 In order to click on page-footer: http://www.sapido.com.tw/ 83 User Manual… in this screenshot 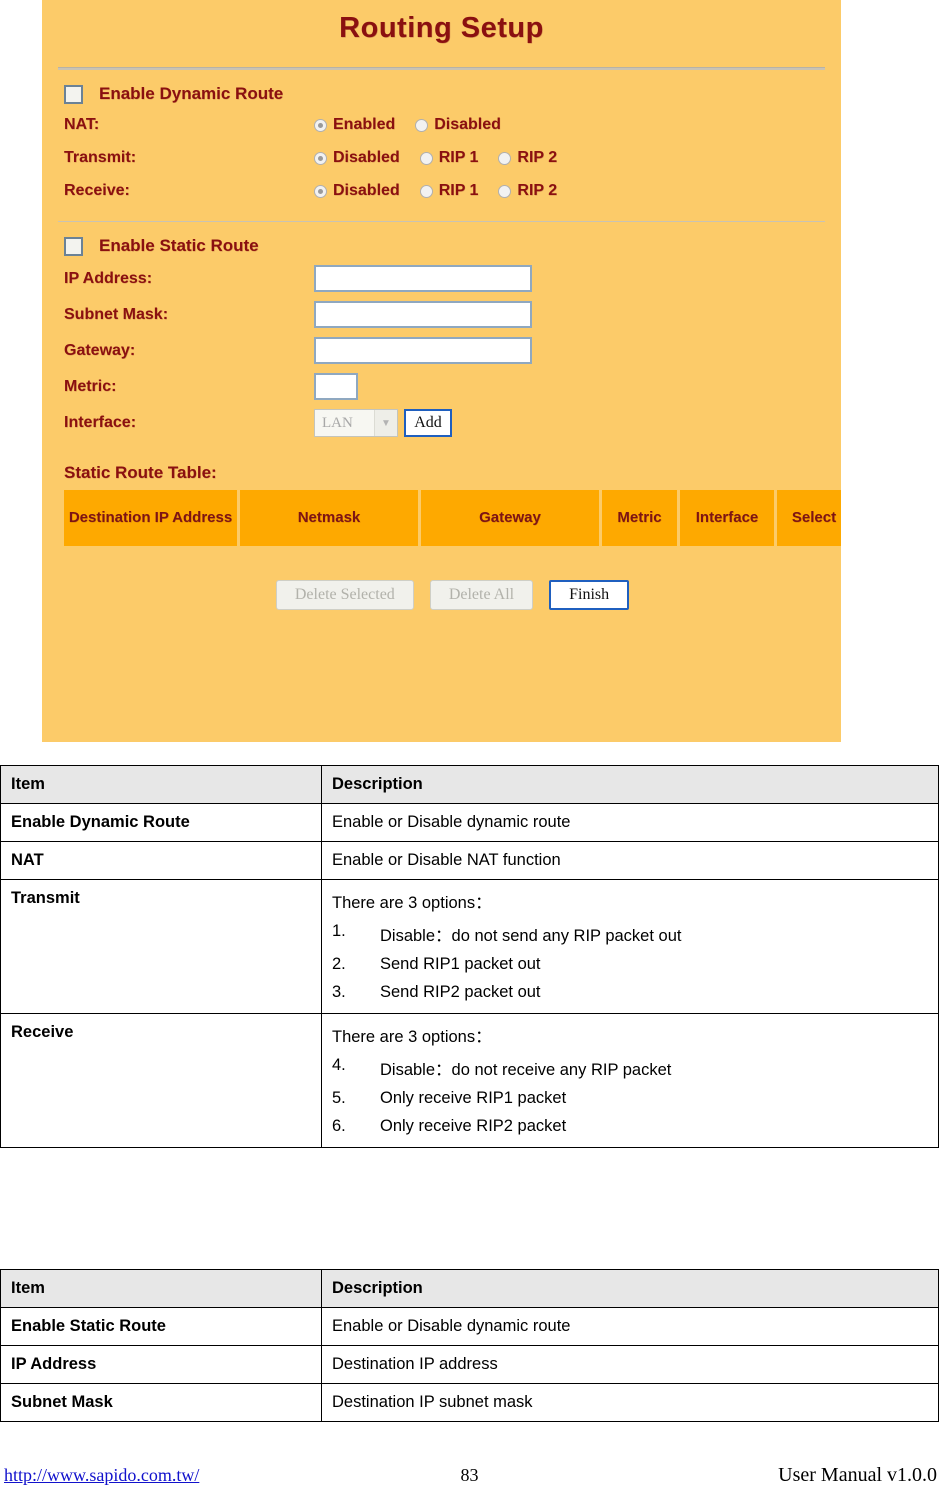, I will do `click(469, 1475)`.